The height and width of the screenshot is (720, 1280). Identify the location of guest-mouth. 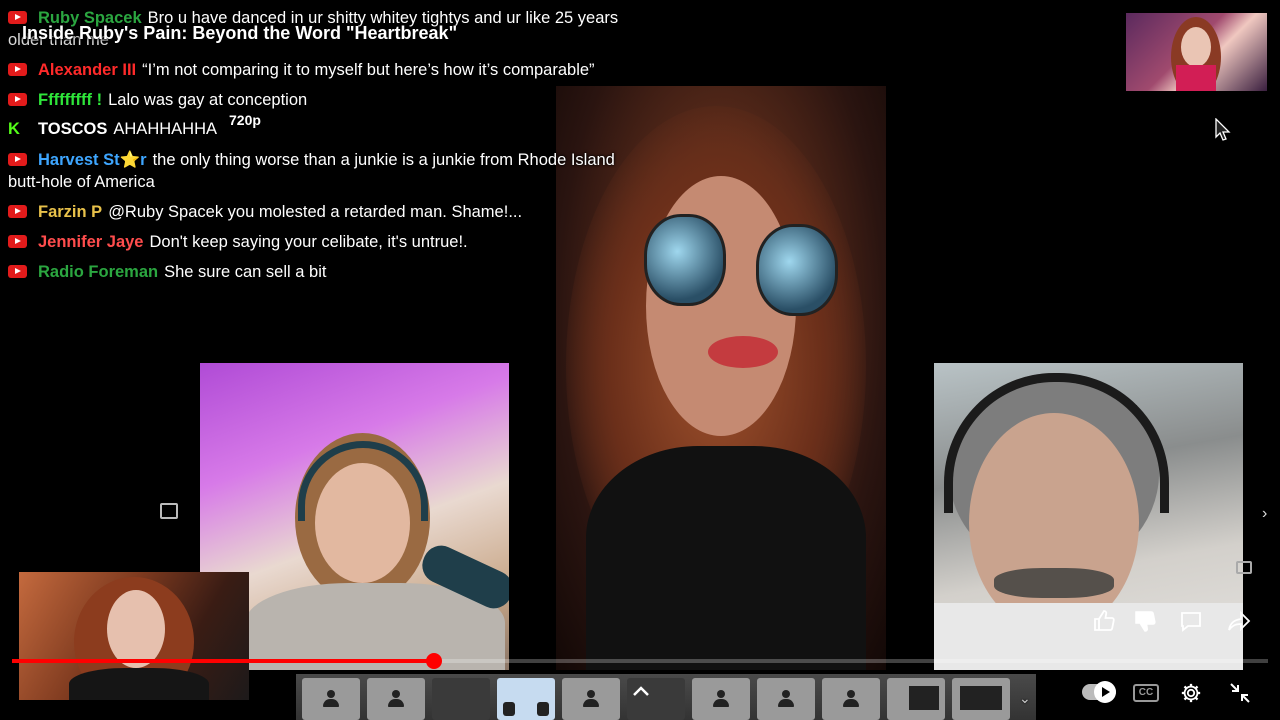
(743, 352).